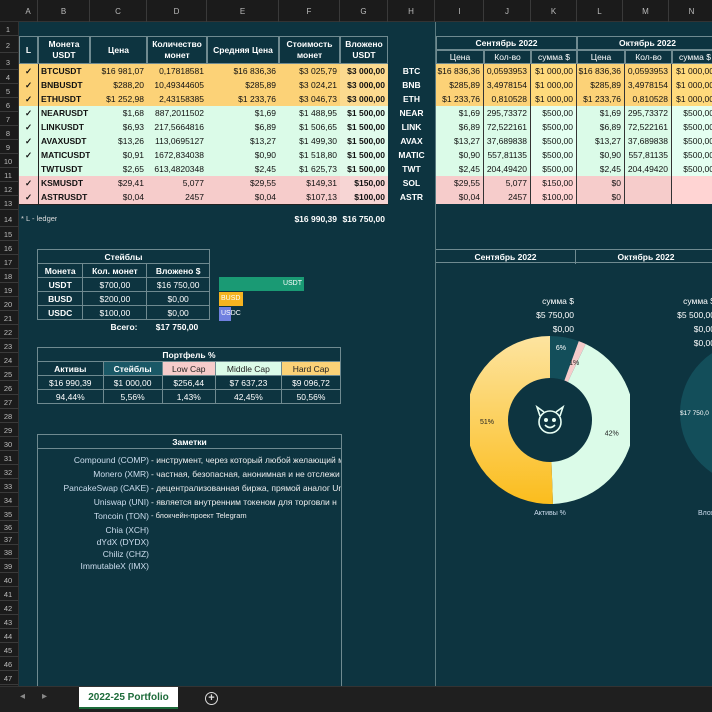 The height and width of the screenshot is (712, 712). Describe the element at coordinates (311, 382) in the screenshot. I see `portfolio-value: $9 096,72` at that location.